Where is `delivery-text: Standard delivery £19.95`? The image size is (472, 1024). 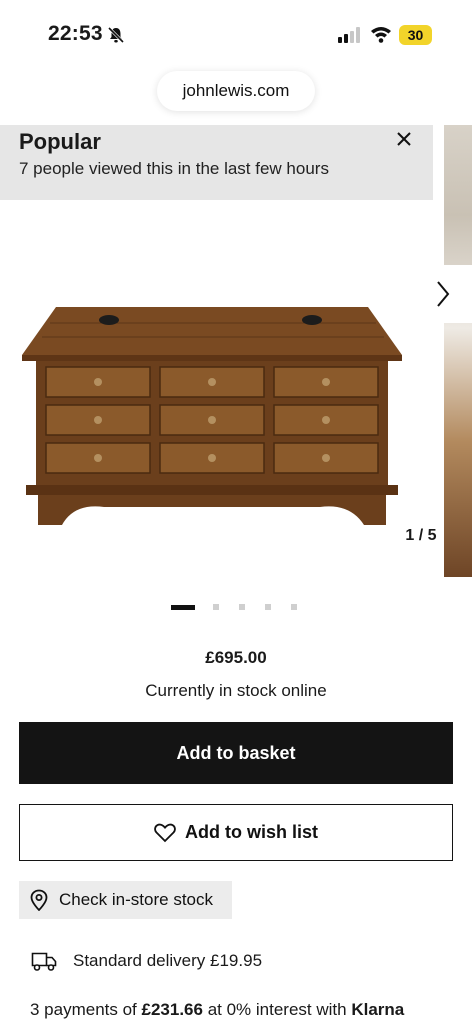
delivery-text: Standard delivery £19.95 is located at coordinates (168, 960).